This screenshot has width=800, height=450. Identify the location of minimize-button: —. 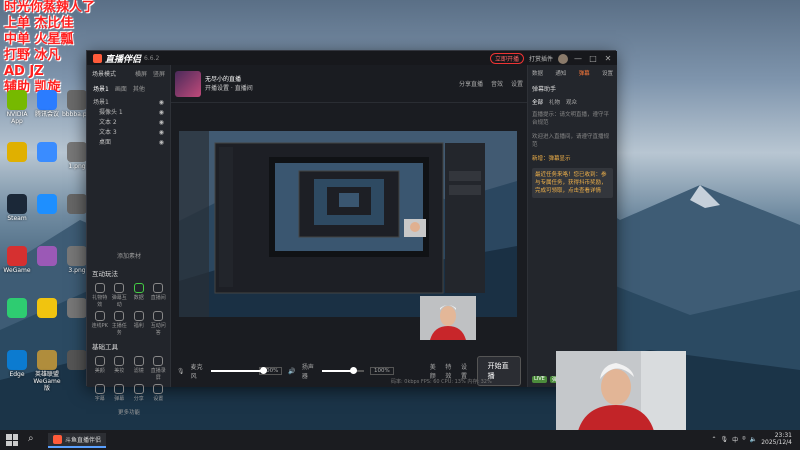
(578, 58).